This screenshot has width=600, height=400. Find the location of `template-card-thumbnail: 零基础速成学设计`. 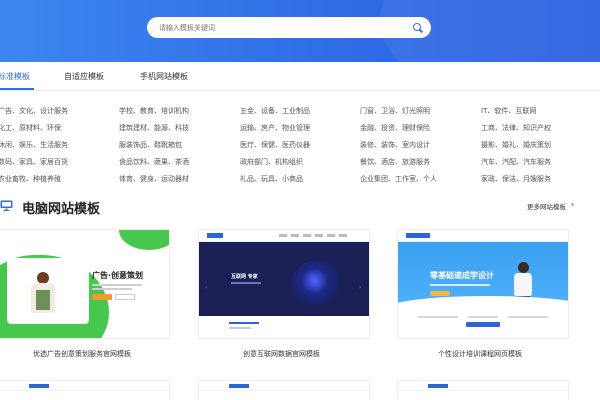

template-card-thumbnail: 零基础速成学设计 is located at coordinates (483, 284).